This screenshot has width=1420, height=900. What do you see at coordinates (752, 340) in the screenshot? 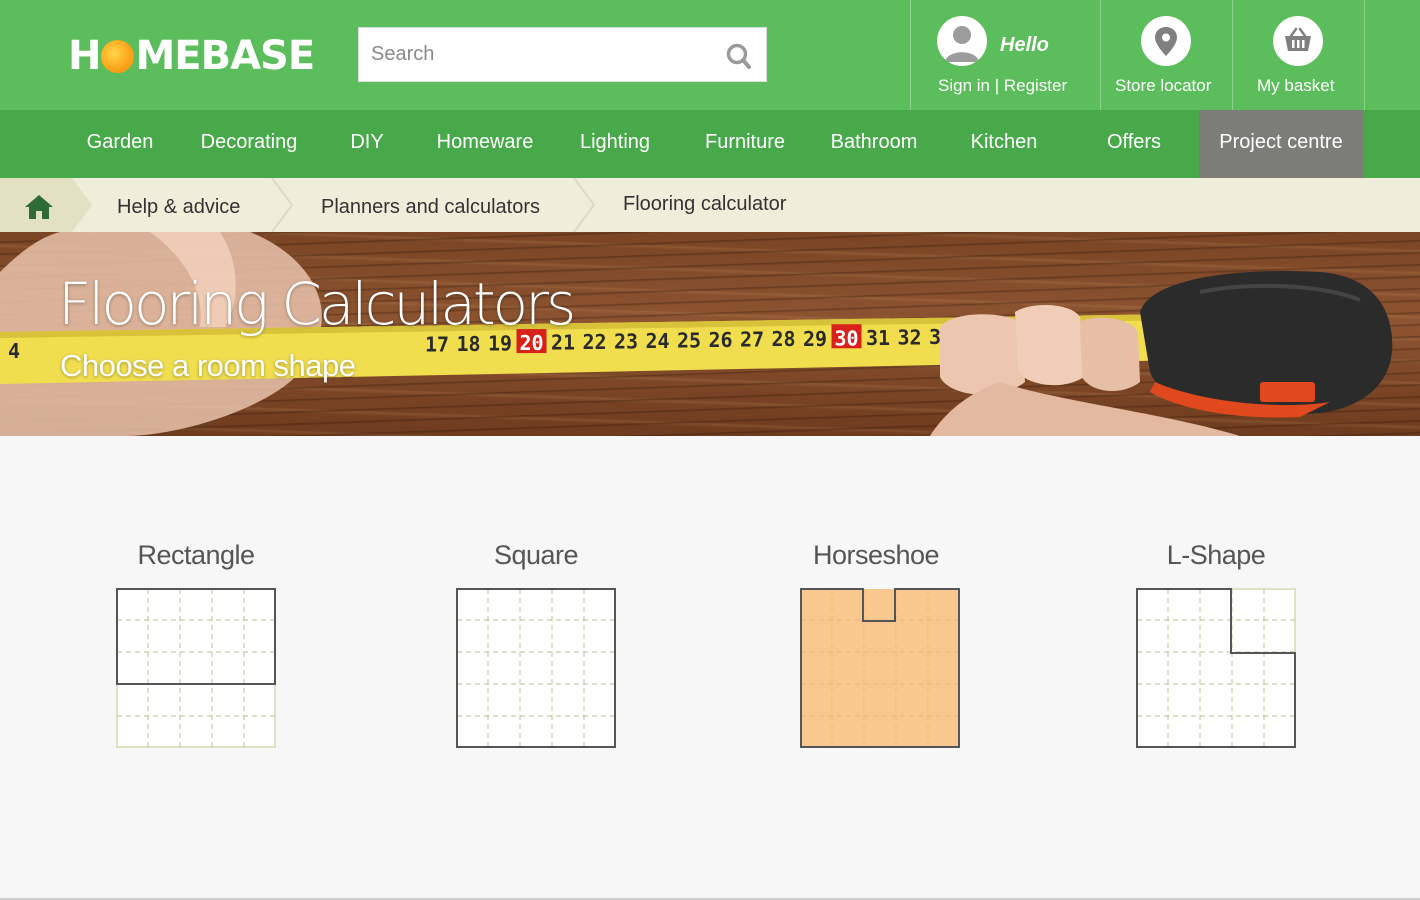
I see `tape-number: 27` at bounding box center [752, 340].